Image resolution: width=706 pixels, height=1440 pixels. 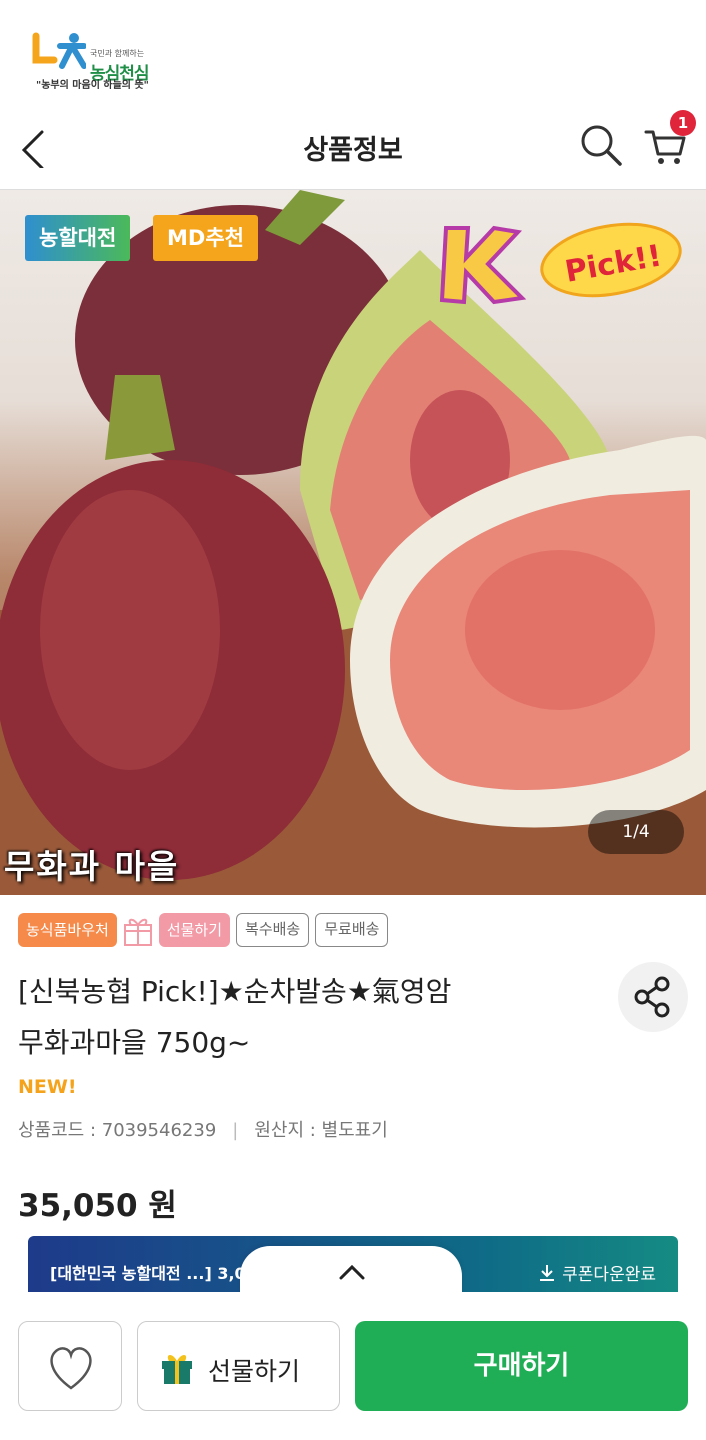 What do you see at coordinates (521, 1366) in the screenshot?
I see `buy-button: 구매하기` at bounding box center [521, 1366].